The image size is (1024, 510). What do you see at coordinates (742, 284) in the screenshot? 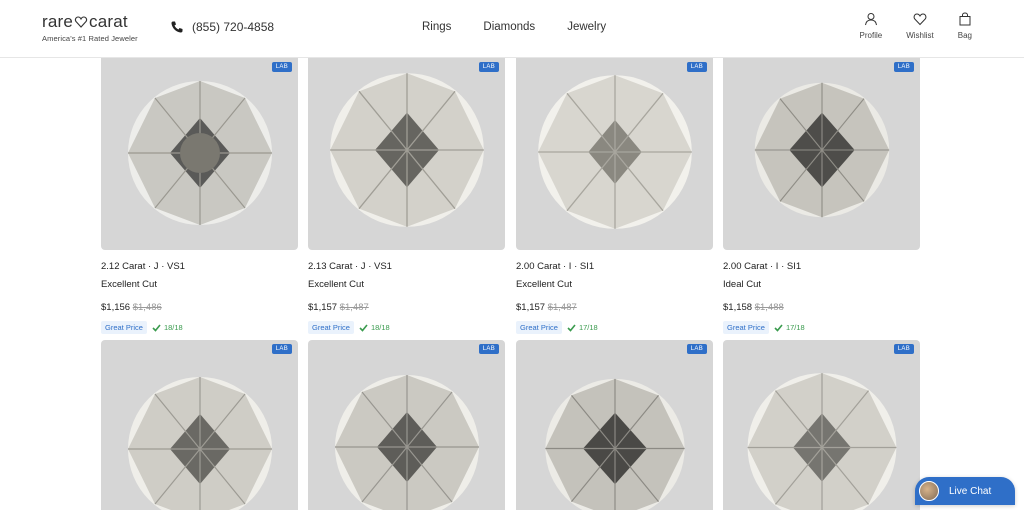
I see `diamond-cut: Ideal Cut` at bounding box center [742, 284].